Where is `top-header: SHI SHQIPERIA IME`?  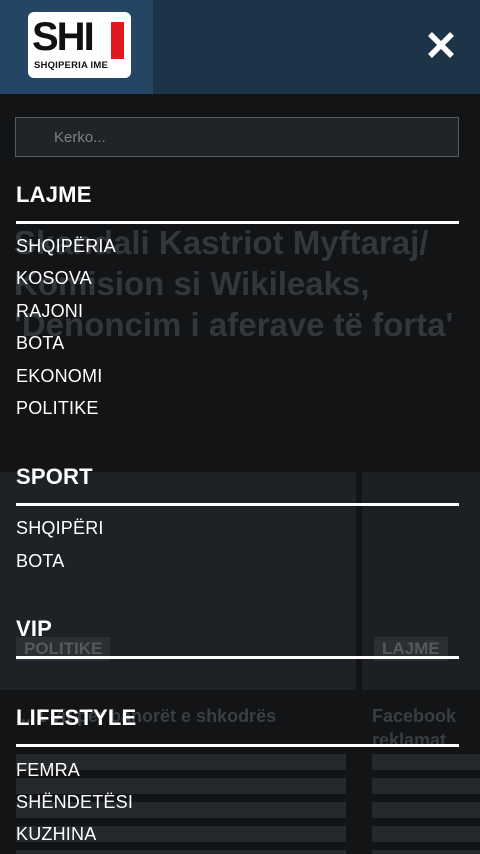 top-header: SHI SHQIPERIA IME is located at coordinates (240, 47).